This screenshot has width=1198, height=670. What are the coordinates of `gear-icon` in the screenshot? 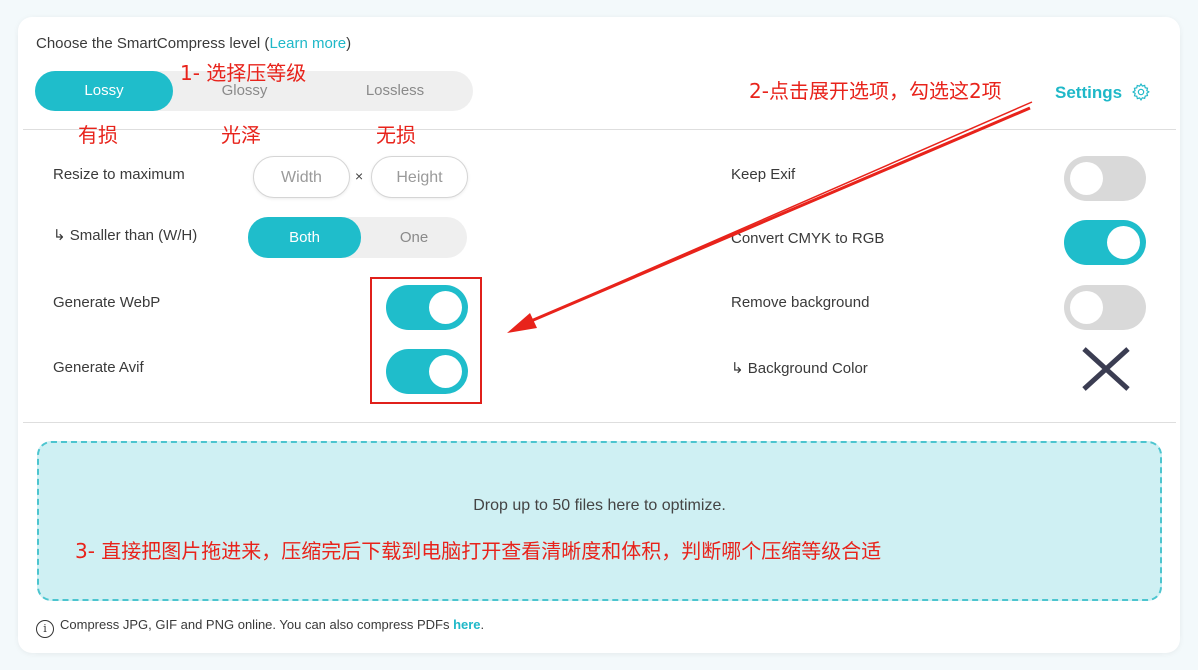 It's located at (1140, 92).